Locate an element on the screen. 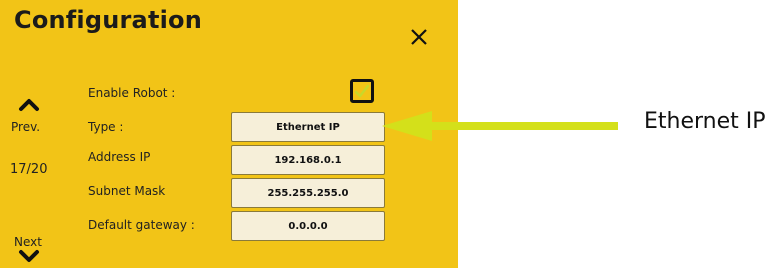 Image resolution: width=780 pixels, height=269 pixels. checkmark-icon is located at coordinates (362, 91).